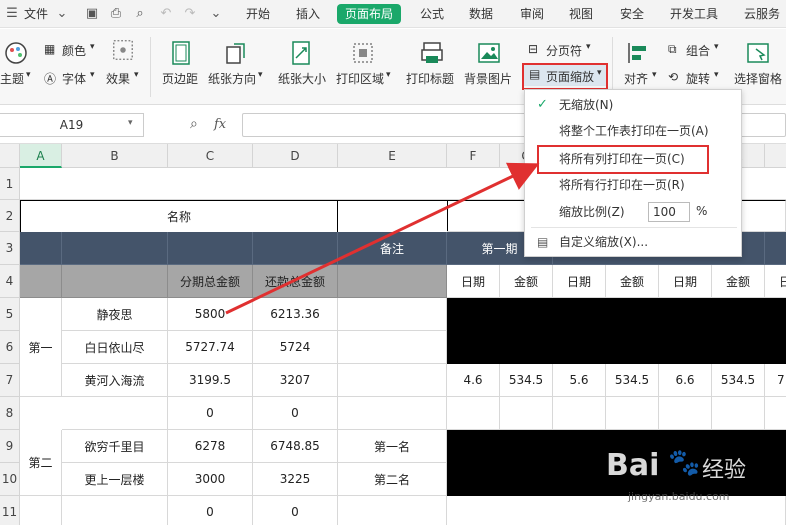 This screenshot has height=525, width=786. What do you see at coordinates (579, 281) in the screenshot?
I see `date-header-h: 日期` at bounding box center [579, 281].